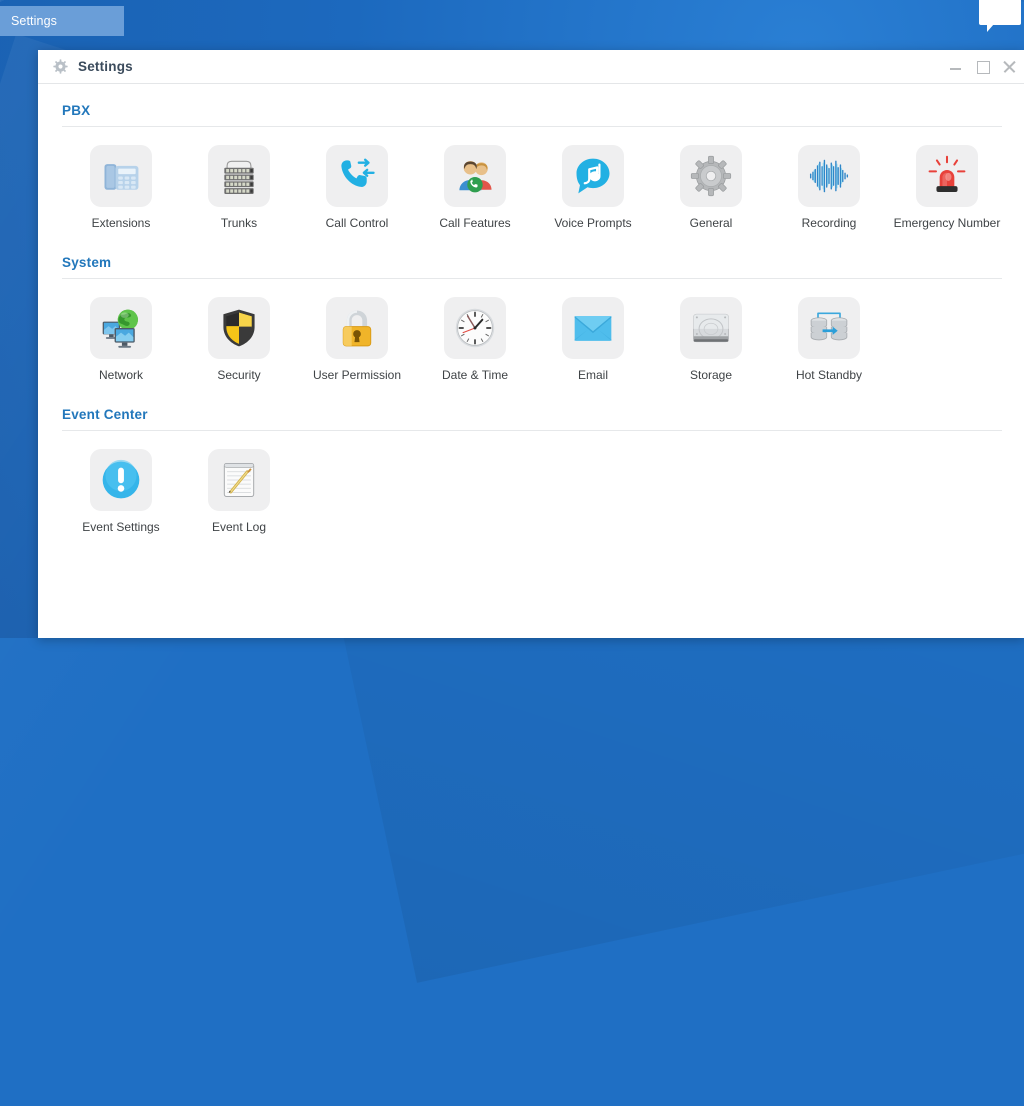 The width and height of the screenshot is (1024, 1106). I want to click on music-note-bubble-icon, so click(593, 176).